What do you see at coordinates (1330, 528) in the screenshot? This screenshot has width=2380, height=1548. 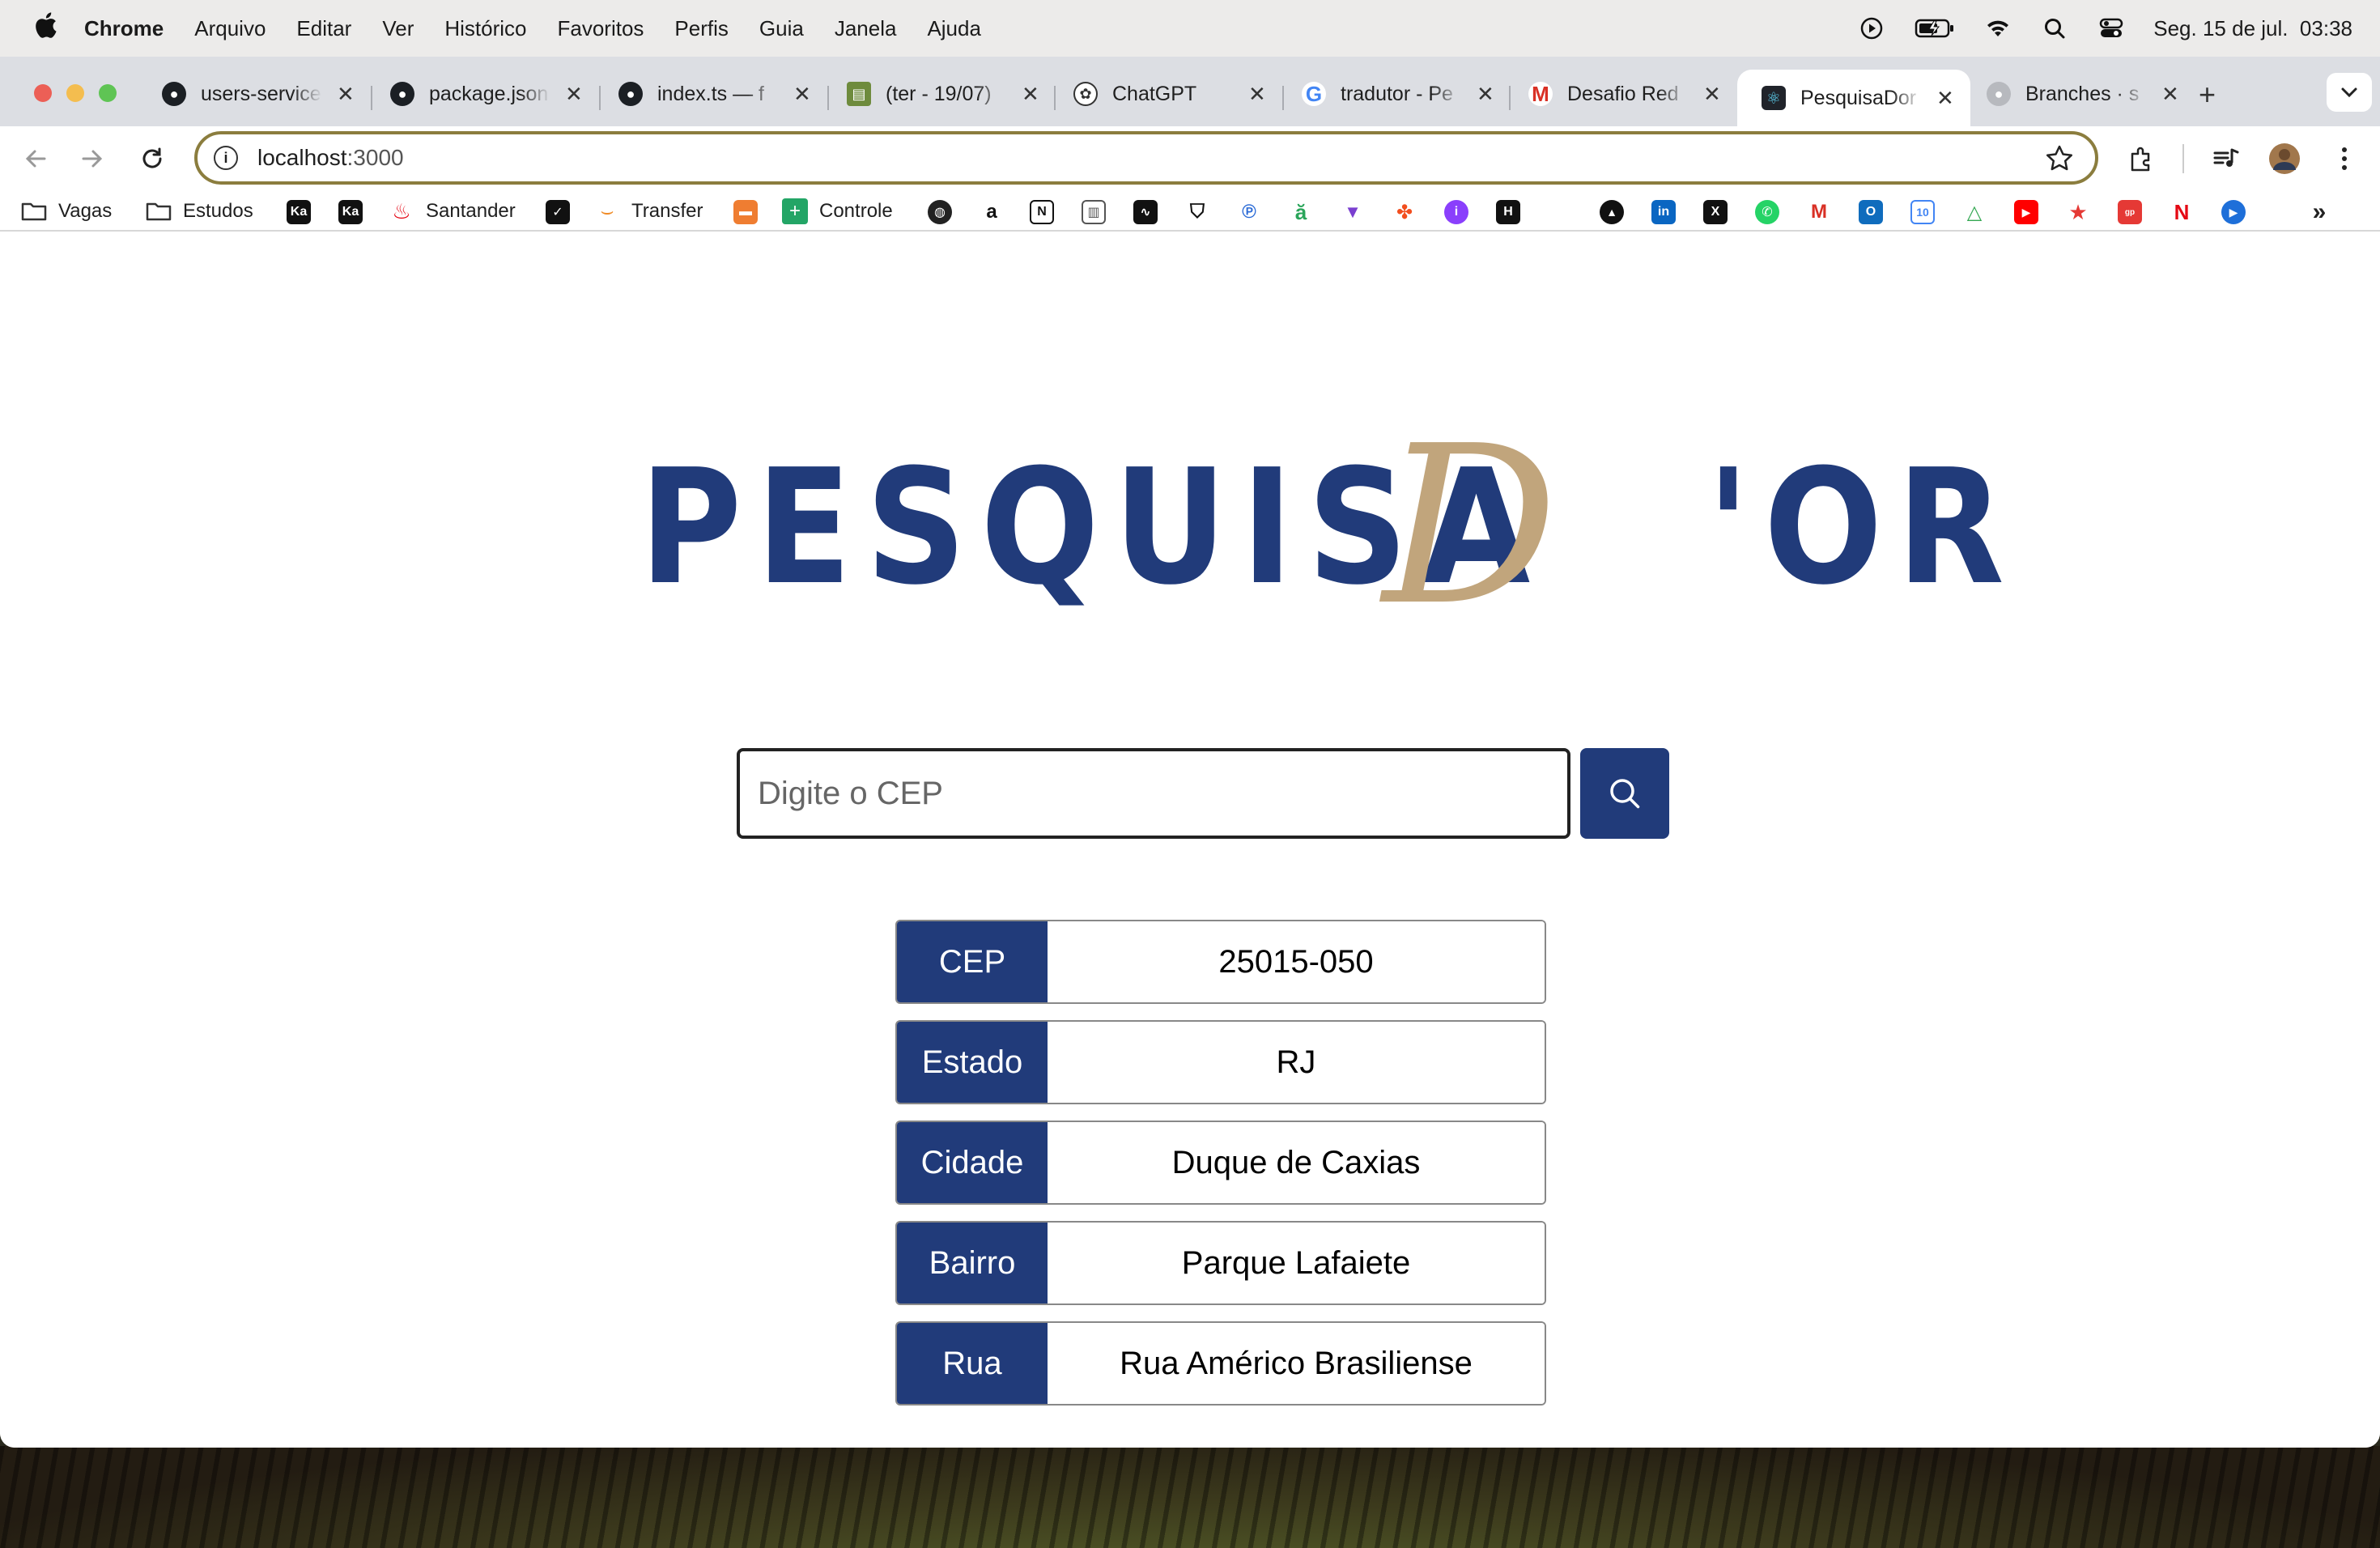 I see `logo-text: PESQUISA 'OR` at bounding box center [1330, 528].